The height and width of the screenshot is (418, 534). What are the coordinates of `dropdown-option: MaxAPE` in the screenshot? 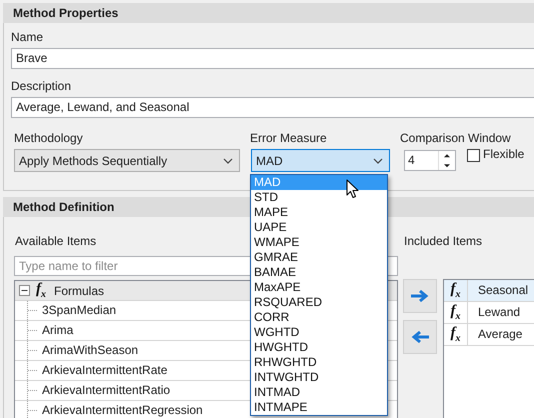 It's located at (319, 287).